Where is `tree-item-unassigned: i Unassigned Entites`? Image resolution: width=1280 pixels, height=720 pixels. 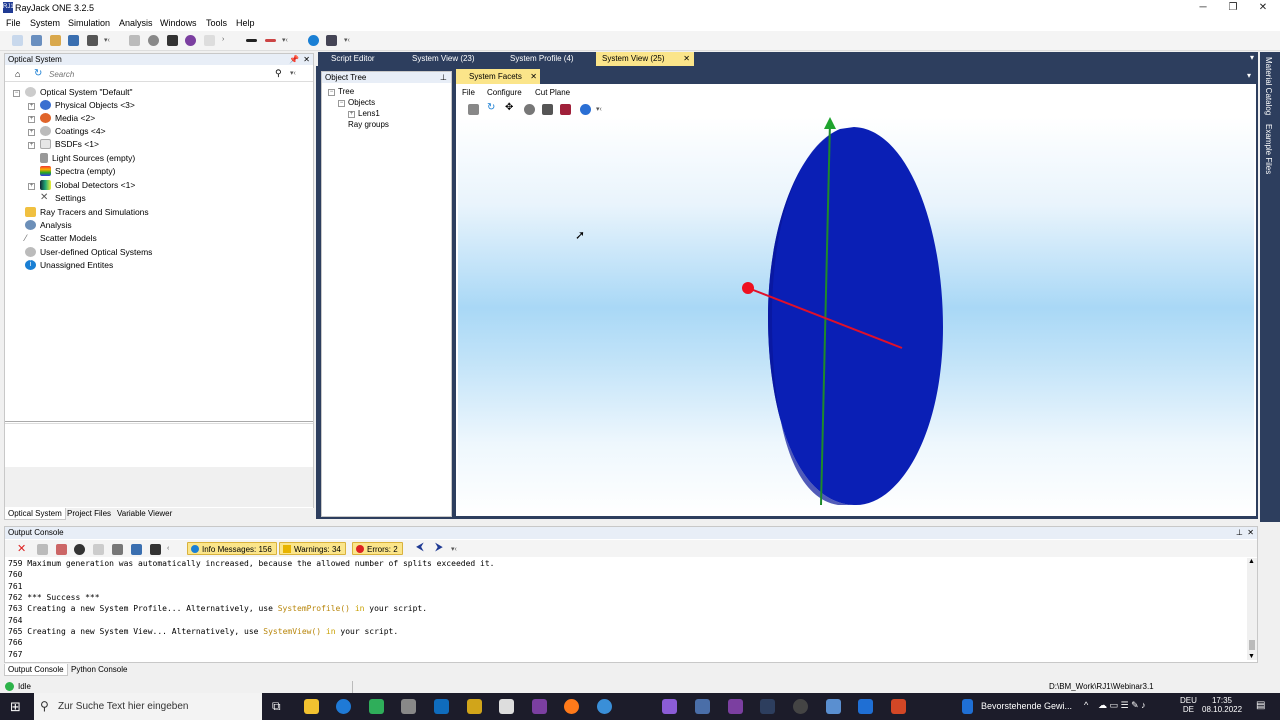 tree-item-unassigned: i Unassigned Entites is located at coordinates (69, 265).